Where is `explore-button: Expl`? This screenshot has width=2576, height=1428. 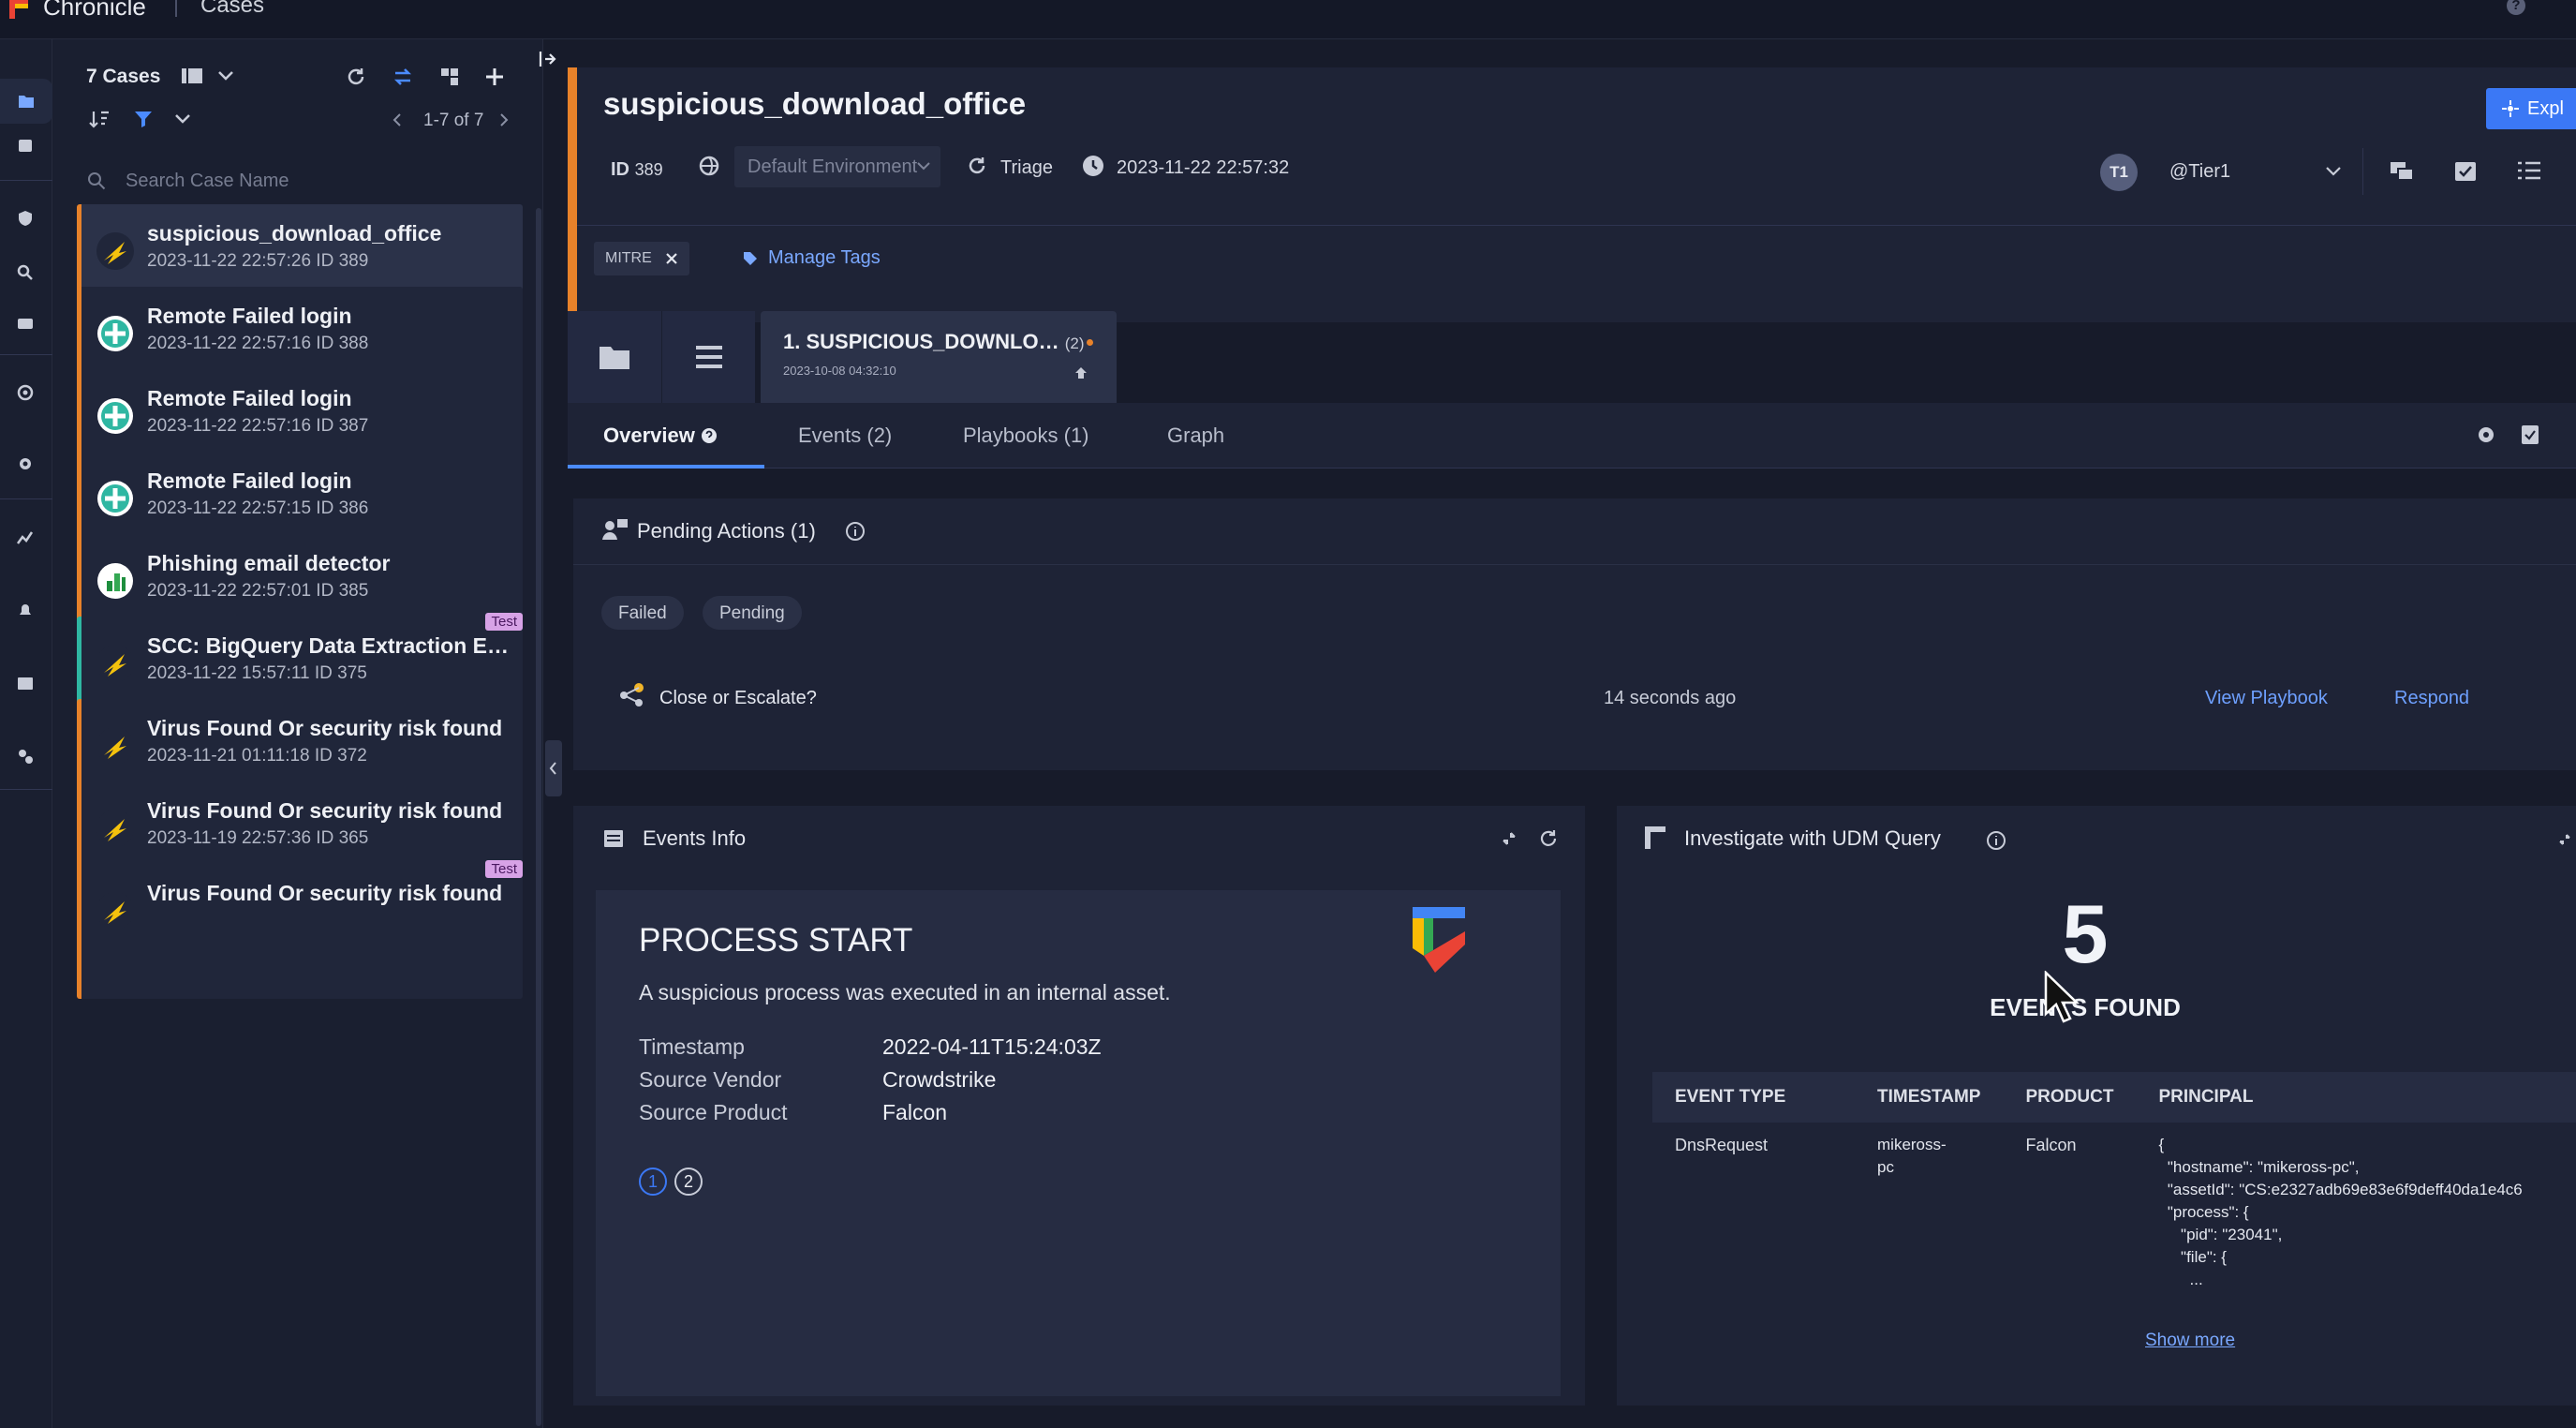 explore-button: Expl is located at coordinates (2531, 108).